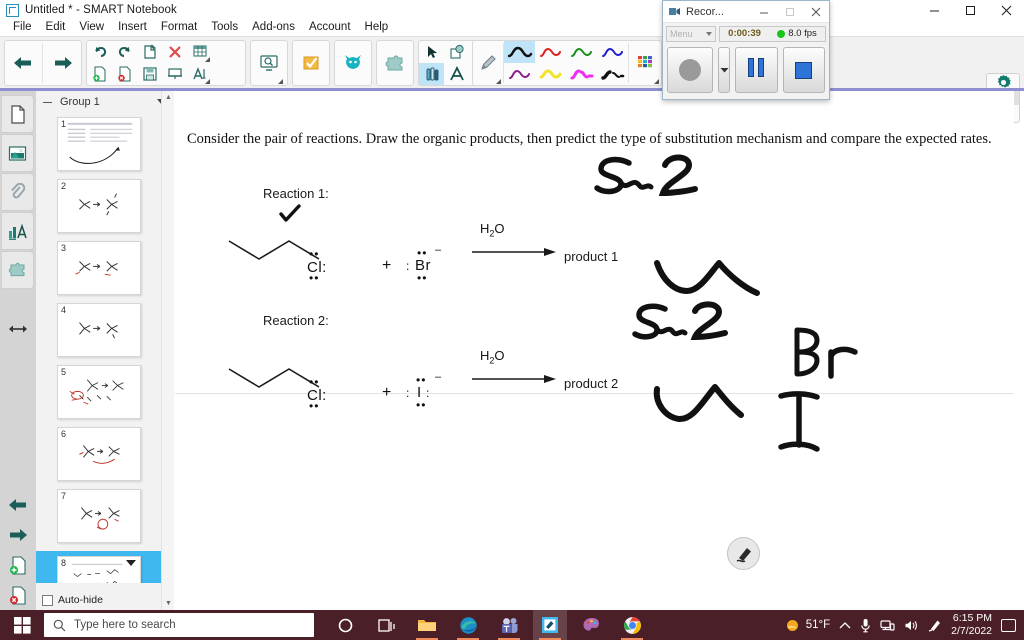 This screenshot has width=1024, height=640. What do you see at coordinates (168, 97) in the screenshot?
I see `chevron-up-icon: ▲` at bounding box center [168, 97].